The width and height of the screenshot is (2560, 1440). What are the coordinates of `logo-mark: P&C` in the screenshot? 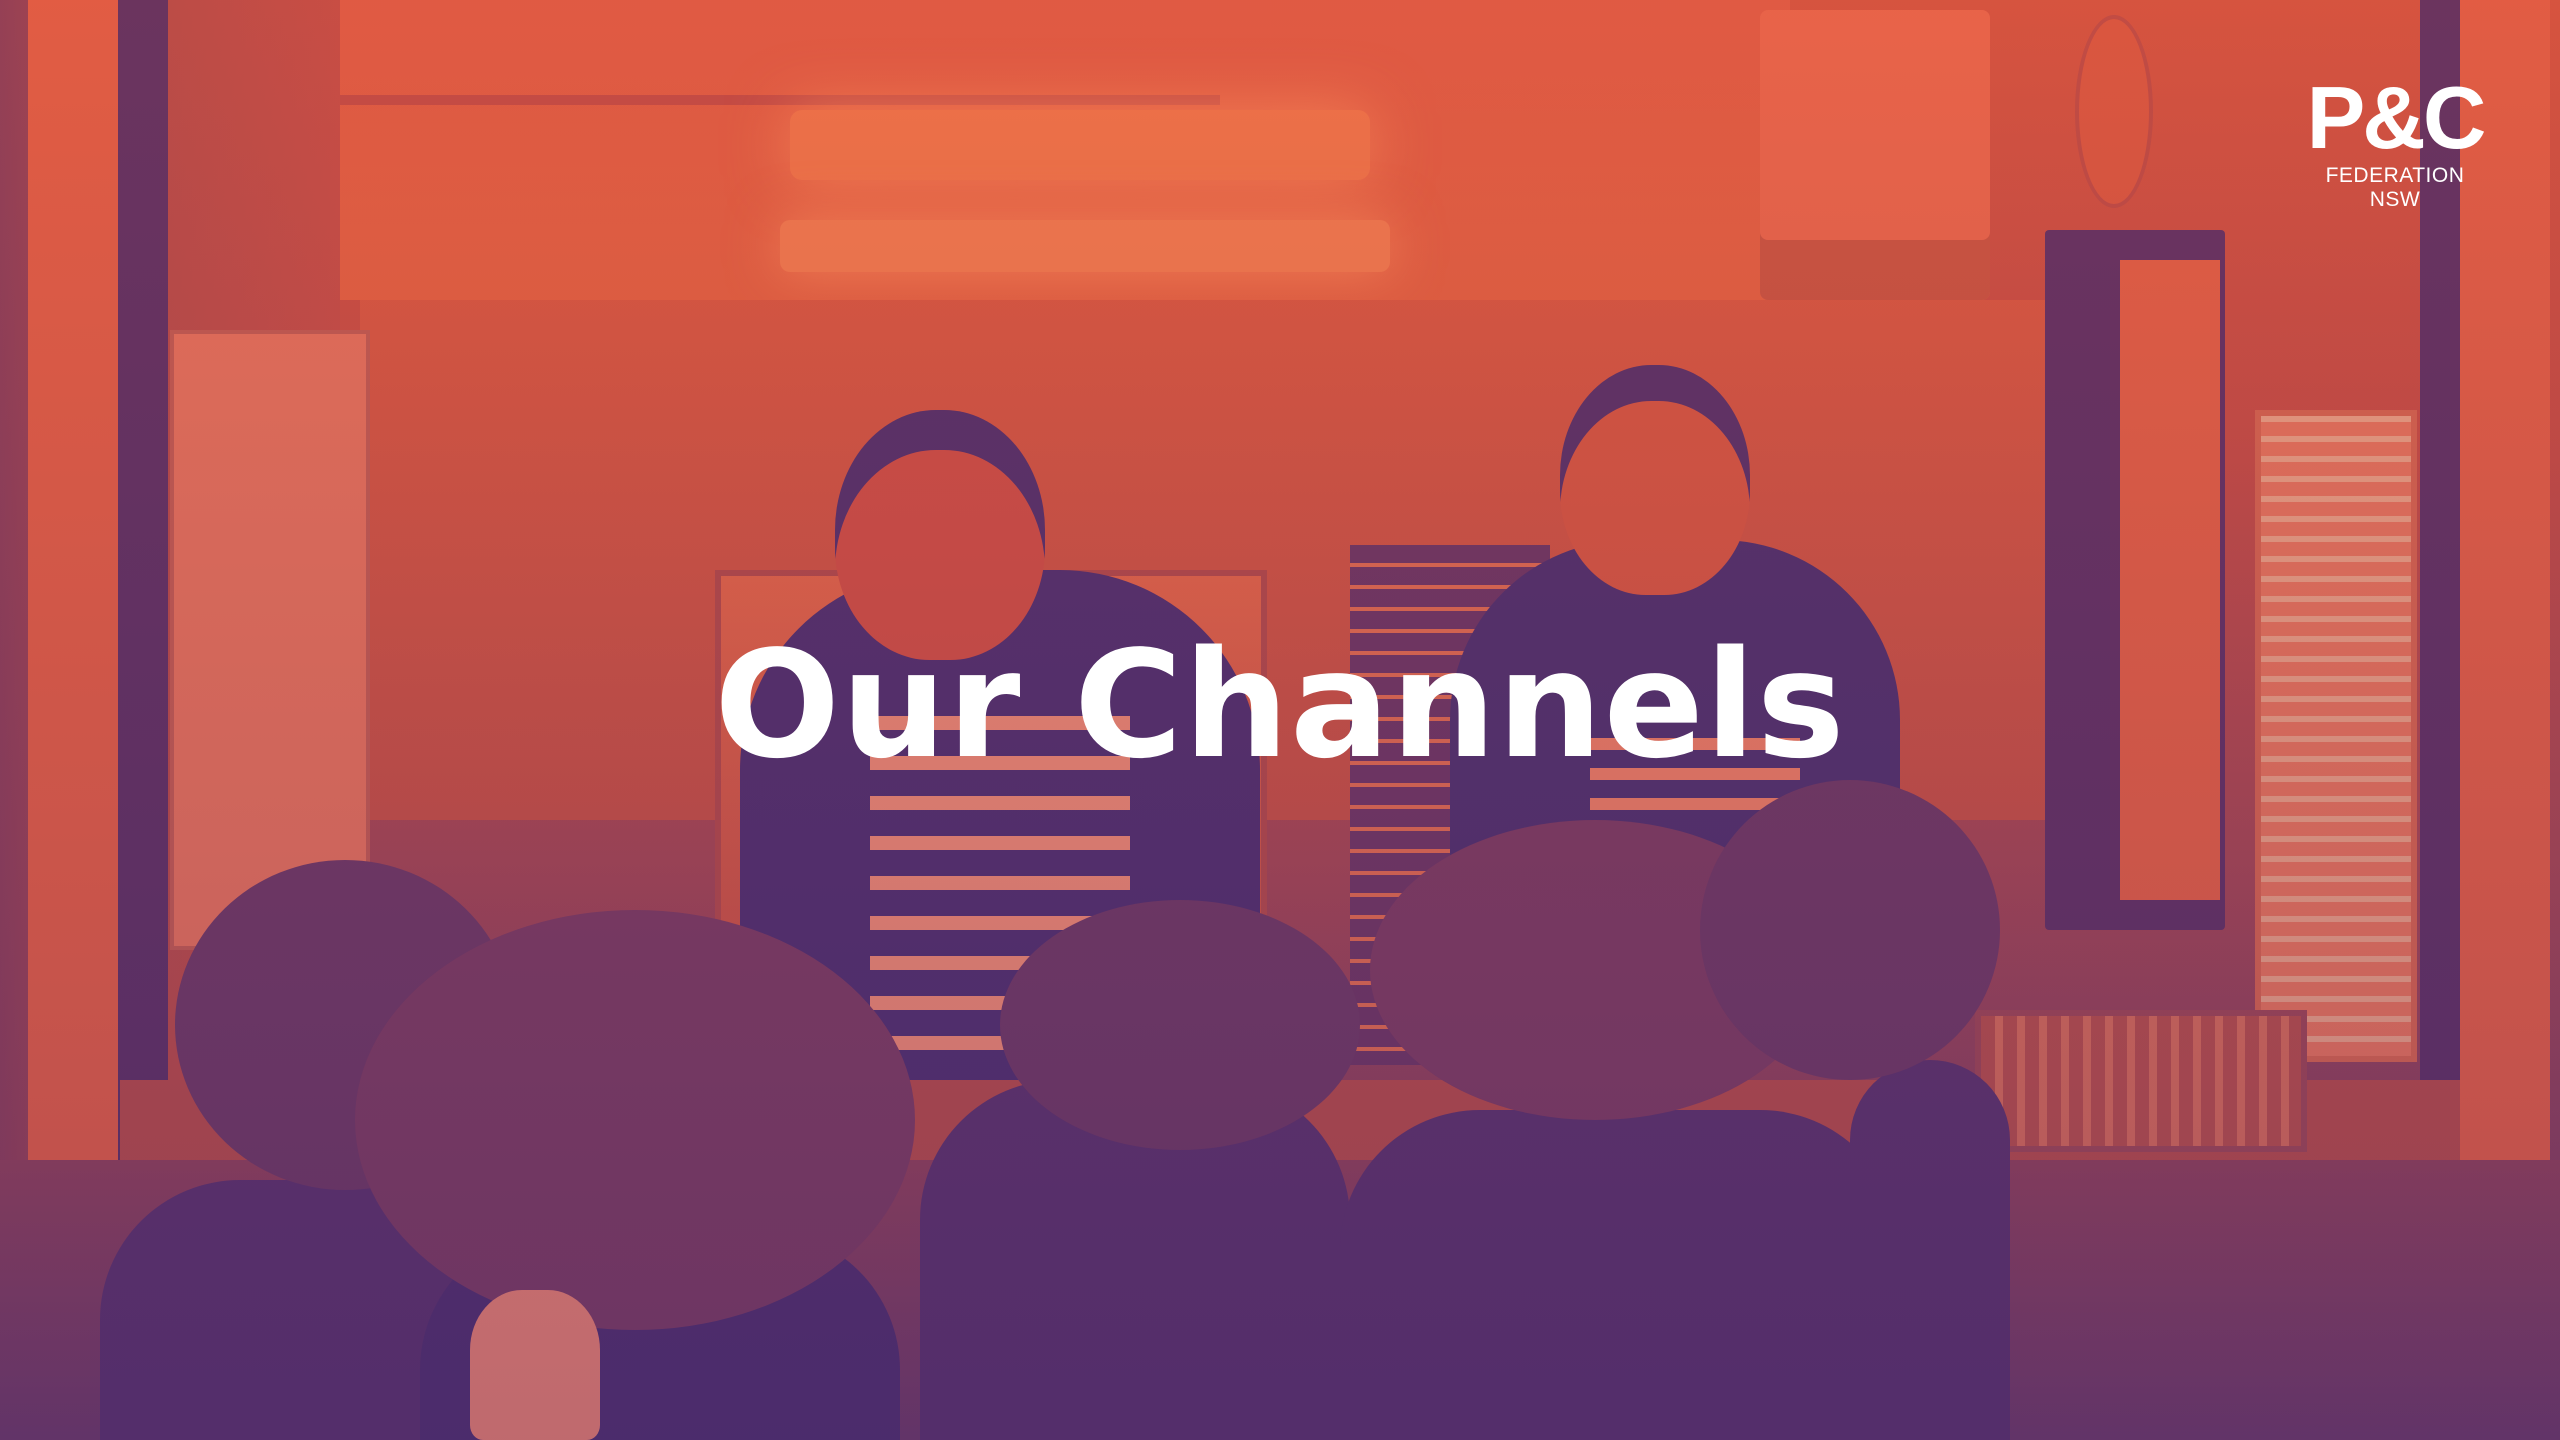 It's located at (2396, 117).